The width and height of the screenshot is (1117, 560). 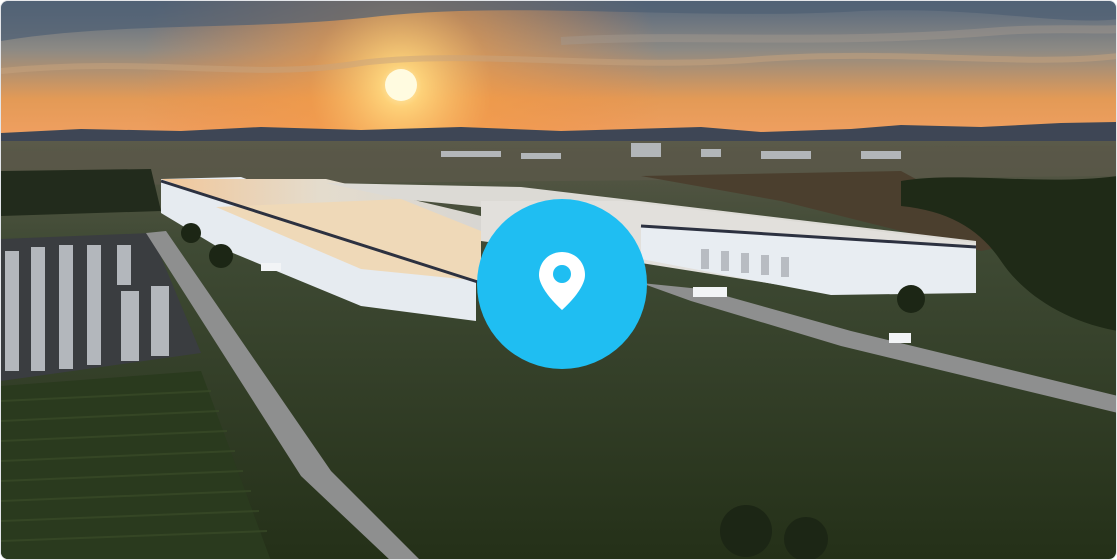 What do you see at coordinates (562, 281) in the screenshot?
I see `location-pin-icon` at bounding box center [562, 281].